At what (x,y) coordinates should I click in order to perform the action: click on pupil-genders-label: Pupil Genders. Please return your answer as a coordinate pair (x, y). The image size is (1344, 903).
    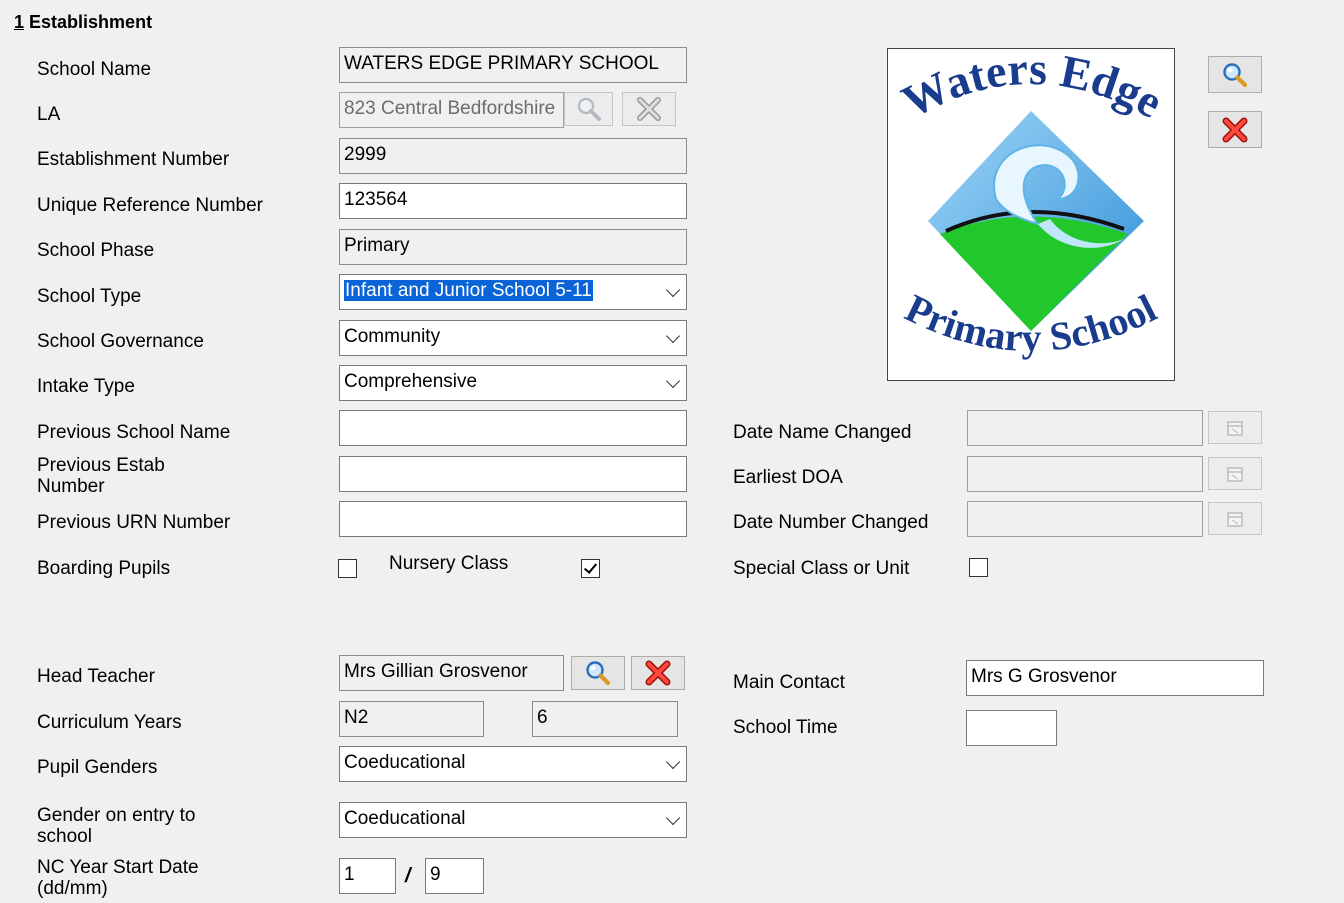
    Looking at the image, I should click on (97, 767).